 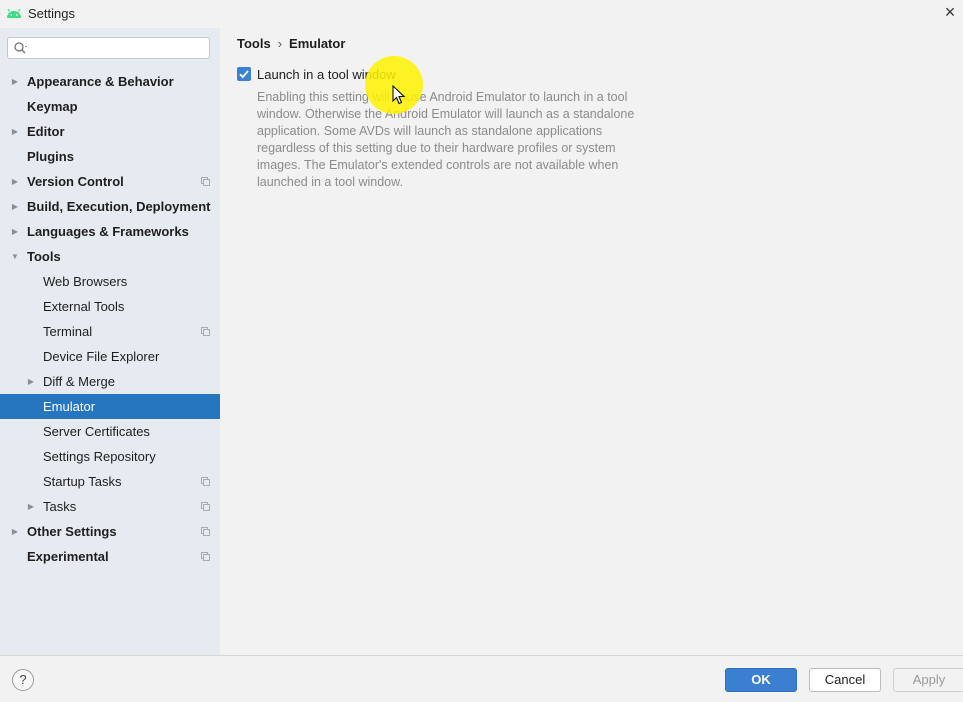 I want to click on sidebar-item-label: Device File Explorer, so click(x=101, y=356).